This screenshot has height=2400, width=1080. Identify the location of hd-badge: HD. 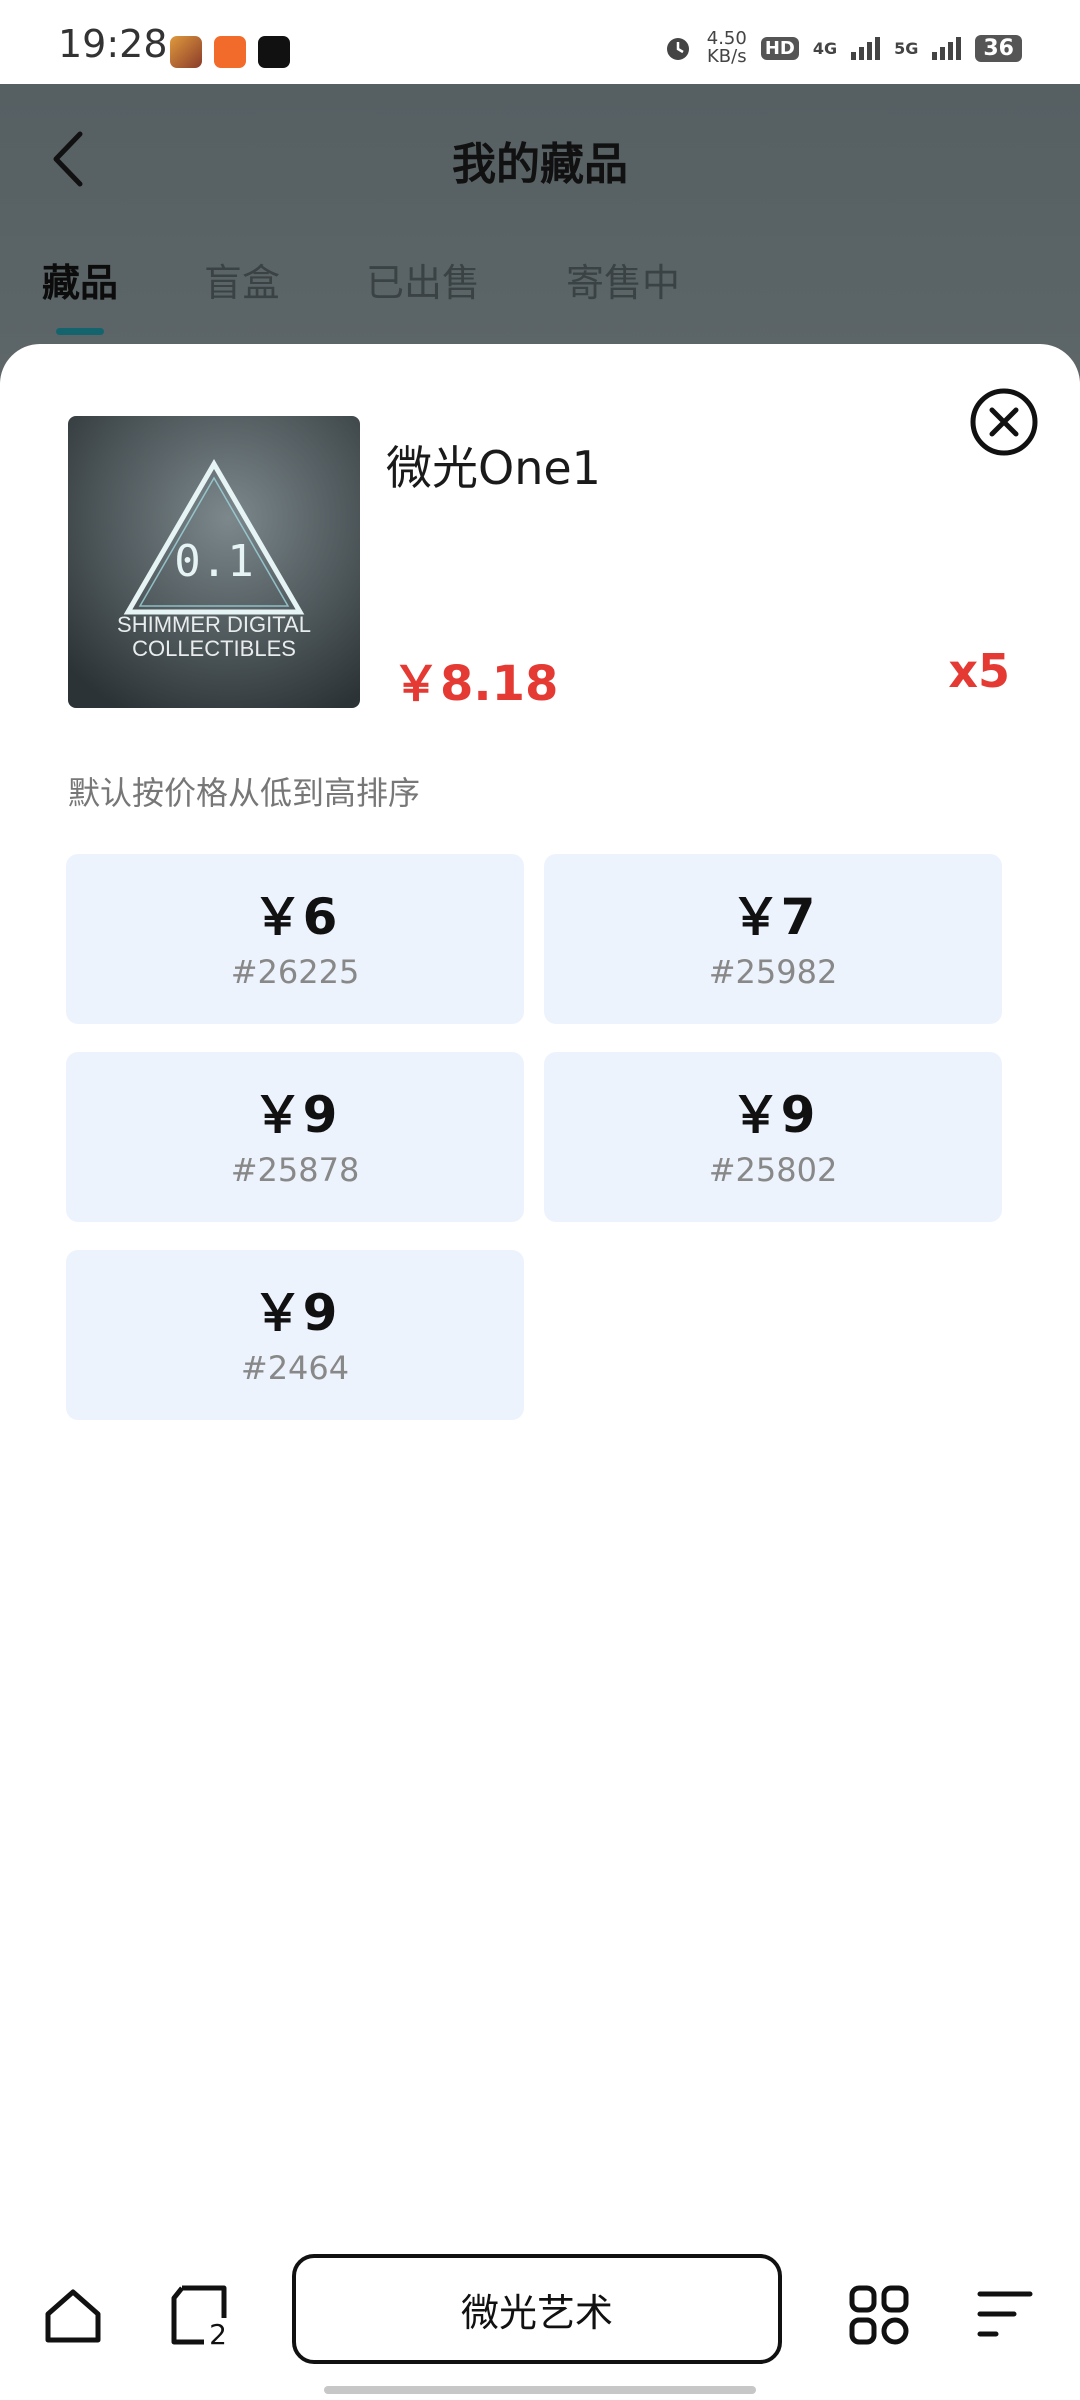
(779, 48).